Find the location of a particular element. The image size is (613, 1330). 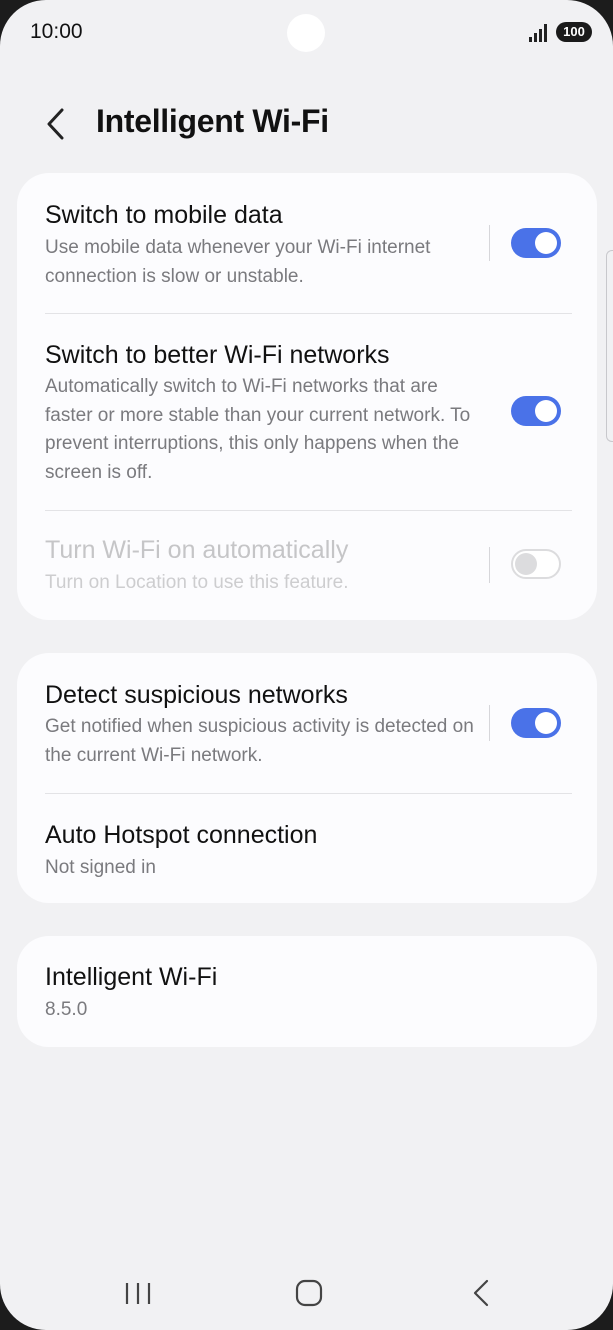

setting-description: Not signed in is located at coordinates (100, 867).